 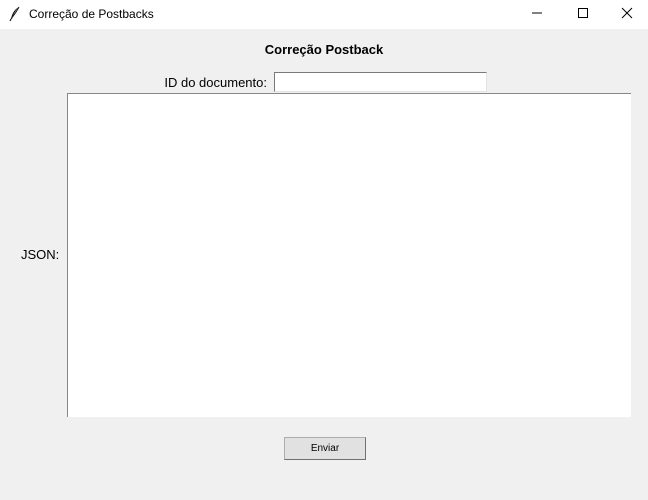 I want to click on close-button, so click(x=627, y=14).